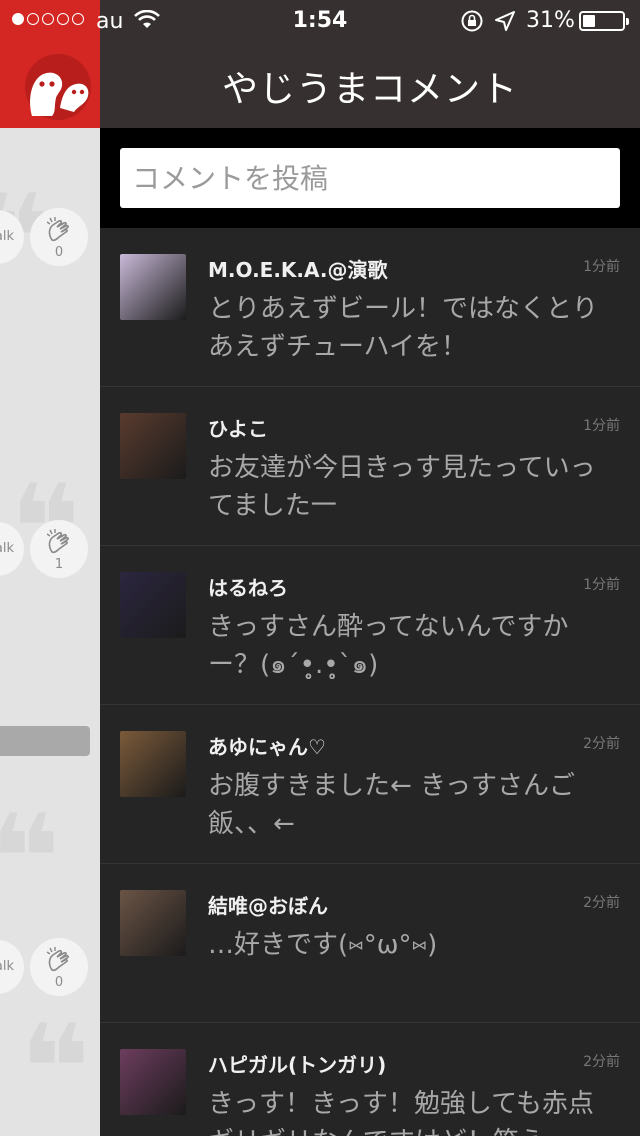  Describe the element at coordinates (45, 741) in the screenshot. I see `progress-bar-stub` at that location.